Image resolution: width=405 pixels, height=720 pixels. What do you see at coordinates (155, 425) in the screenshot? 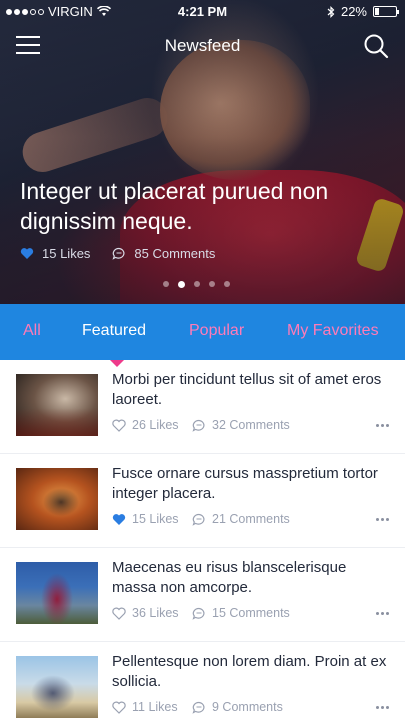
I see `item-likes: 26 Likes` at bounding box center [155, 425].